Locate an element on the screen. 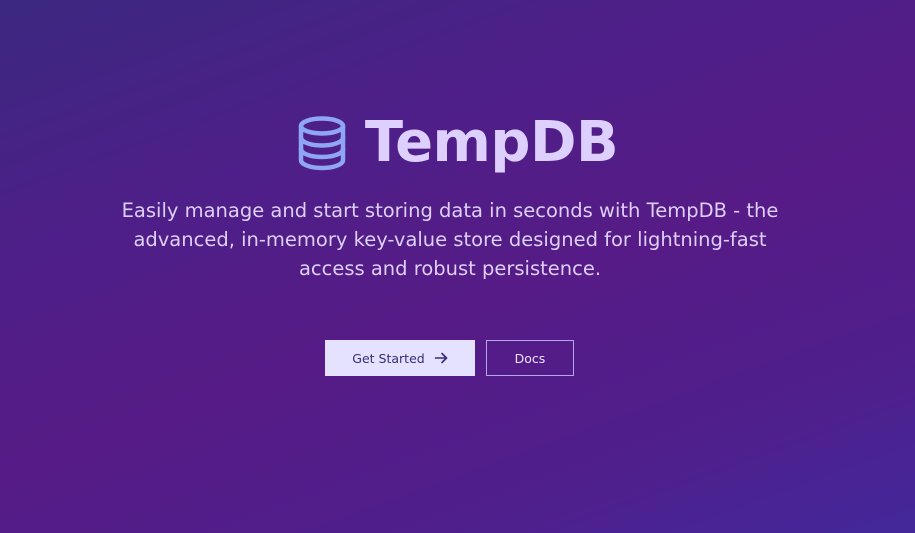 This screenshot has width=915, height=533. docs-button: Docs is located at coordinates (530, 358).